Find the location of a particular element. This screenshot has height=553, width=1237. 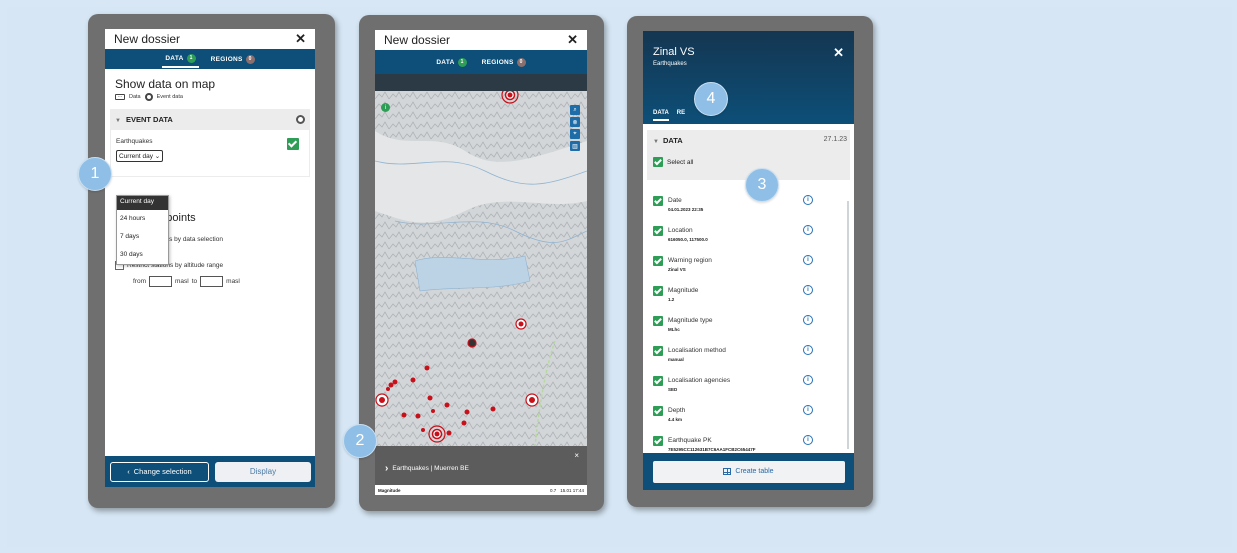

period-select: Current day ⌄ is located at coordinates (140, 156).